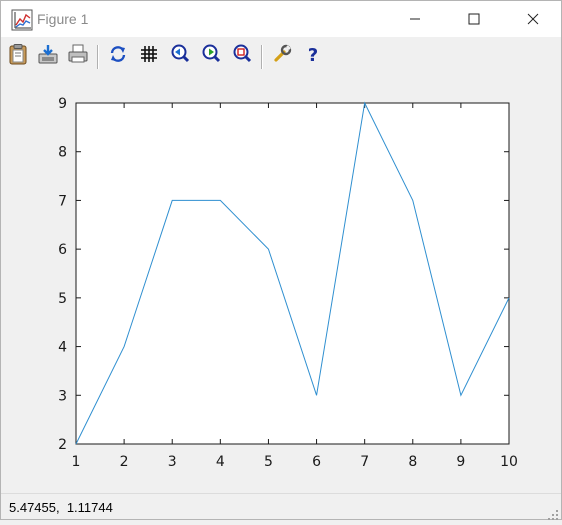 This screenshot has height=525, width=562. I want to click on title-bar: Figure 1, so click(281, 19).